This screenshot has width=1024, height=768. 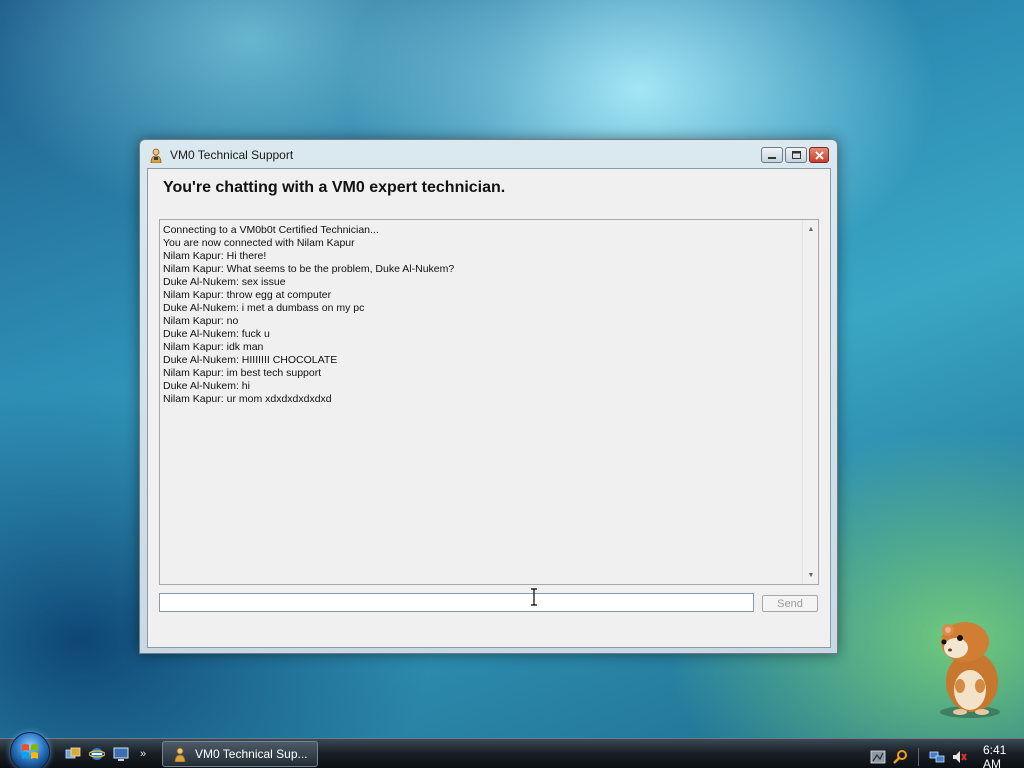 What do you see at coordinates (213, 347) in the screenshot?
I see `chat-message: Nilam Kapur: idk man` at bounding box center [213, 347].